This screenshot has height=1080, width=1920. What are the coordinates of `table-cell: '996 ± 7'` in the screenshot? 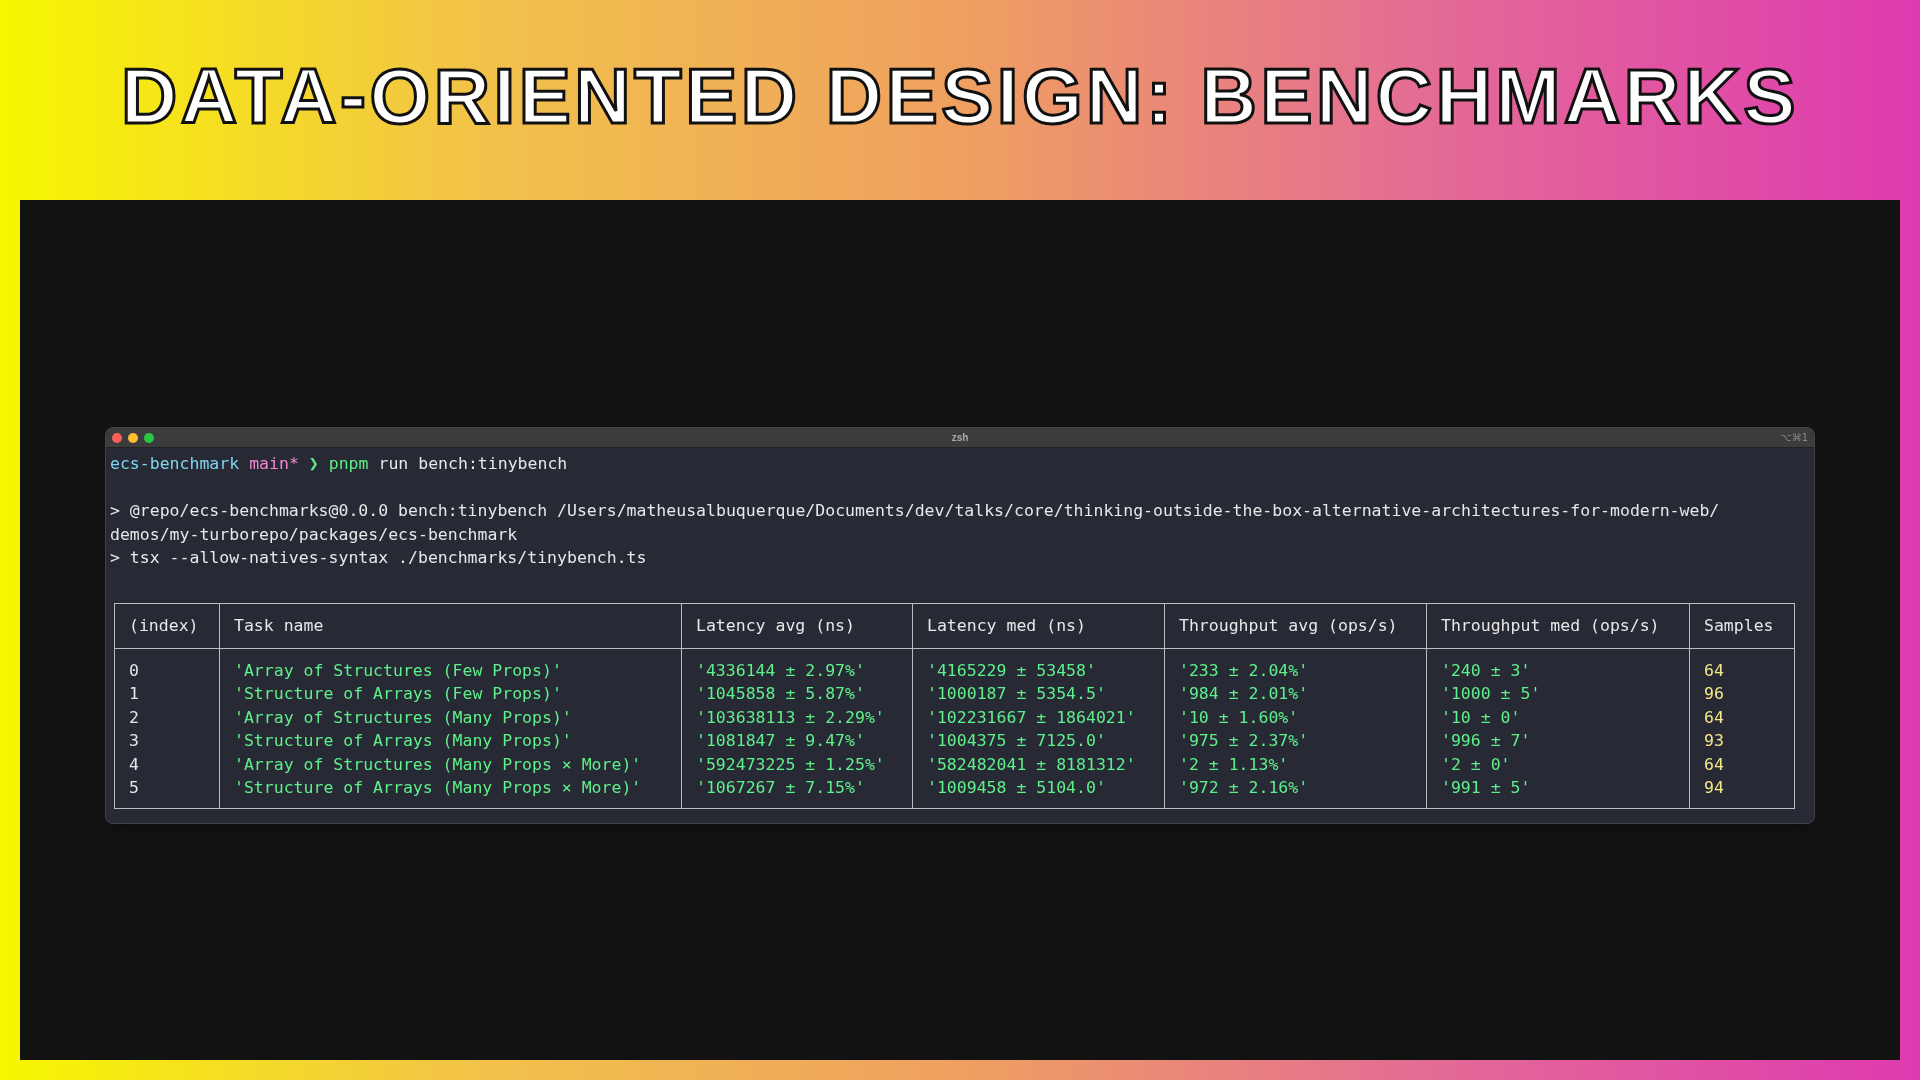 It's located at (1558, 741).